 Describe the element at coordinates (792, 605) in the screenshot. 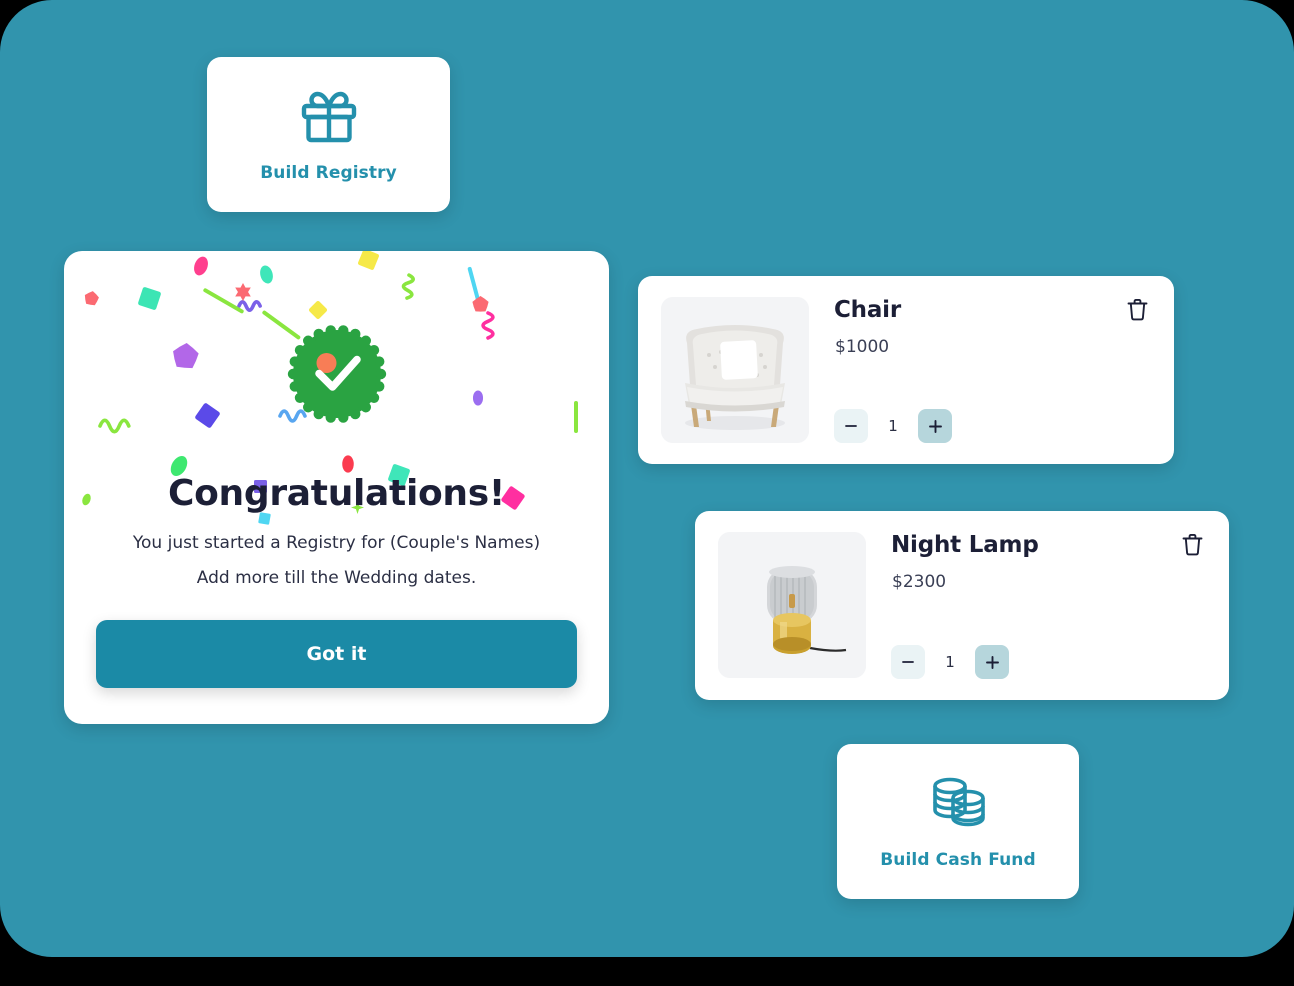

I see `product-image-night-lamp` at that location.